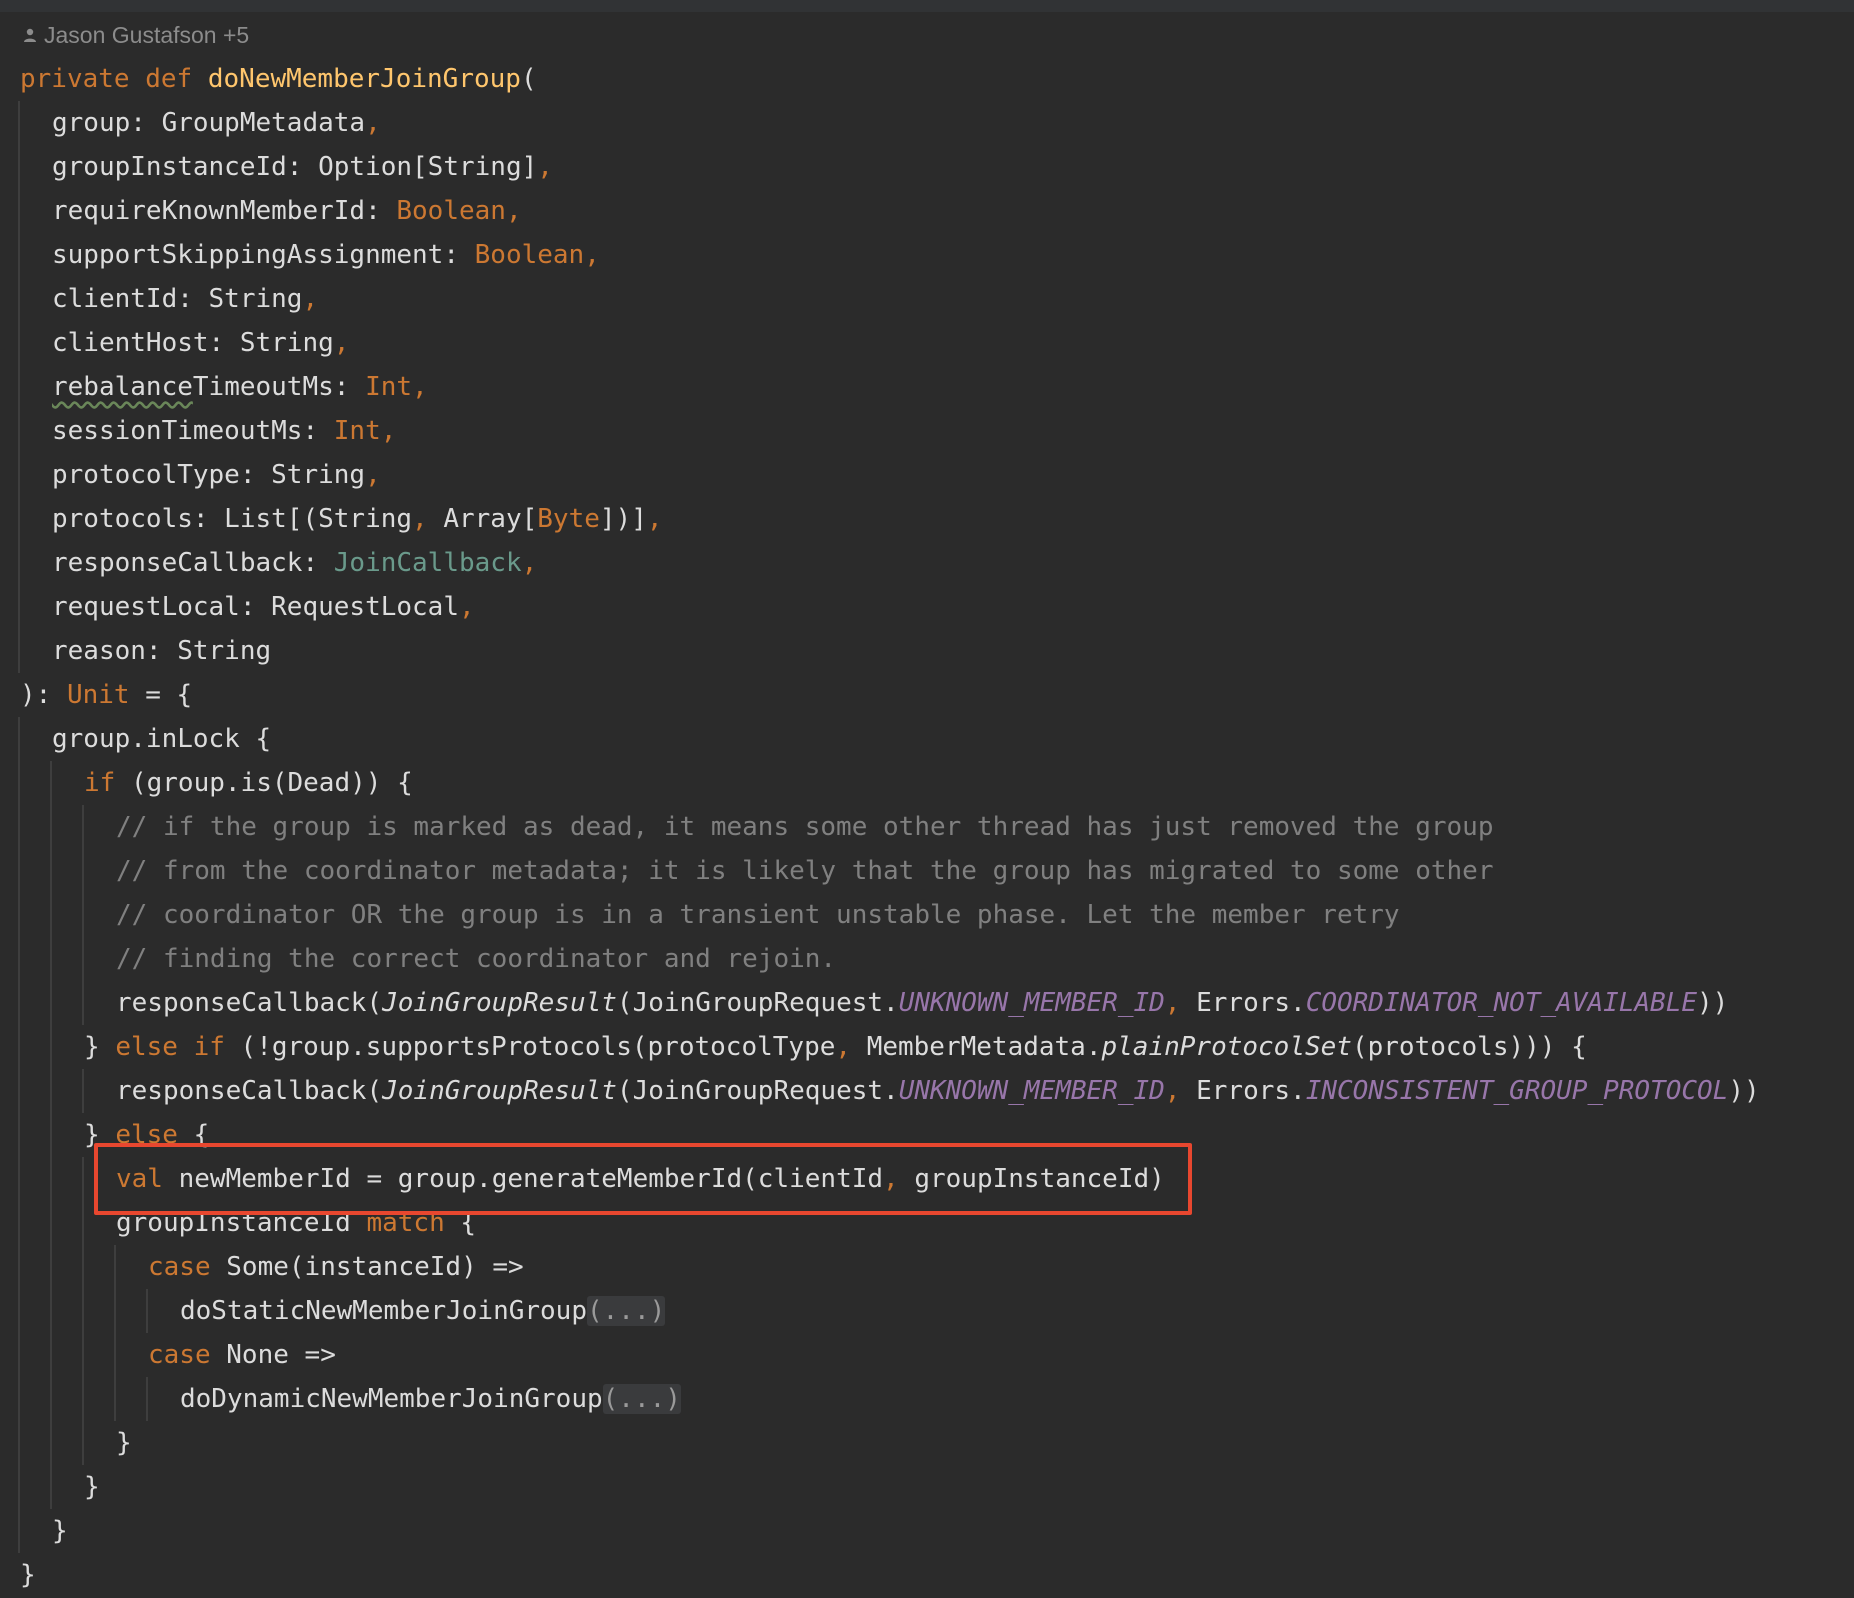 This screenshot has height=1598, width=1854. Describe the element at coordinates (162, 651) in the screenshot. I see `code-token: reason: String` at that location.